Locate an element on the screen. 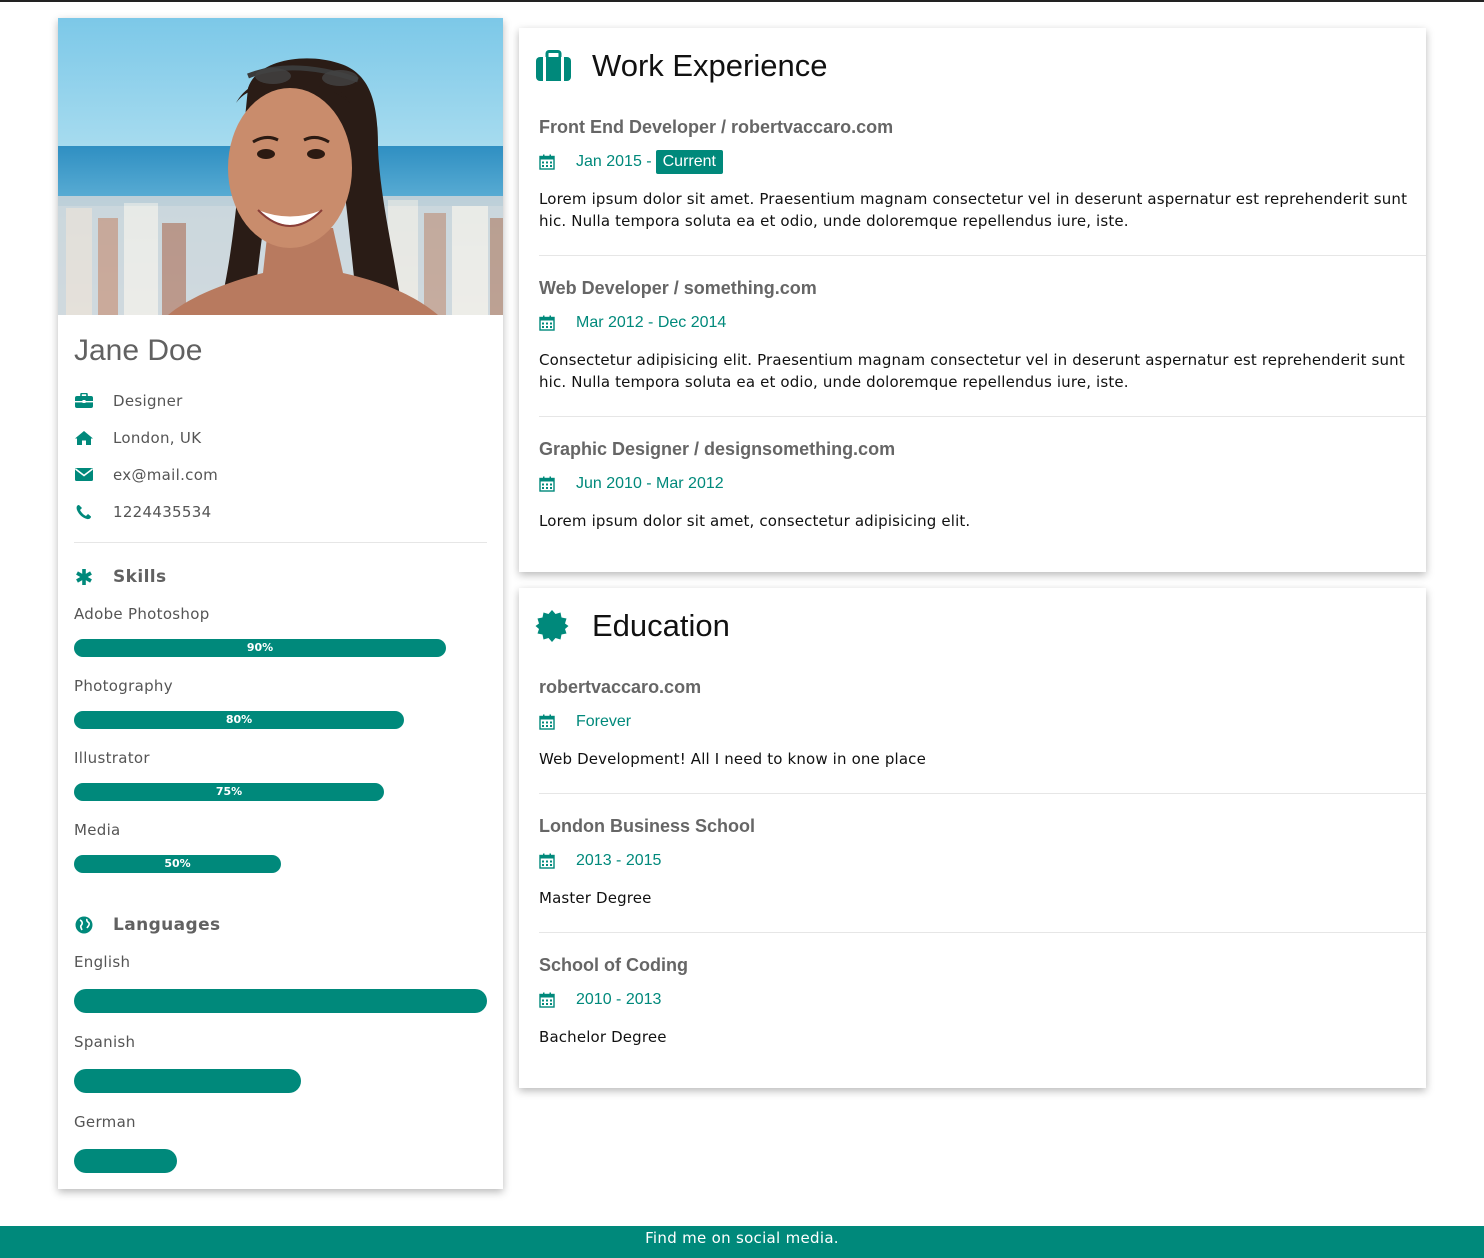  work-entry-title: Front End Developer / robertvaccaro.com is located at coordinates (716, 127).